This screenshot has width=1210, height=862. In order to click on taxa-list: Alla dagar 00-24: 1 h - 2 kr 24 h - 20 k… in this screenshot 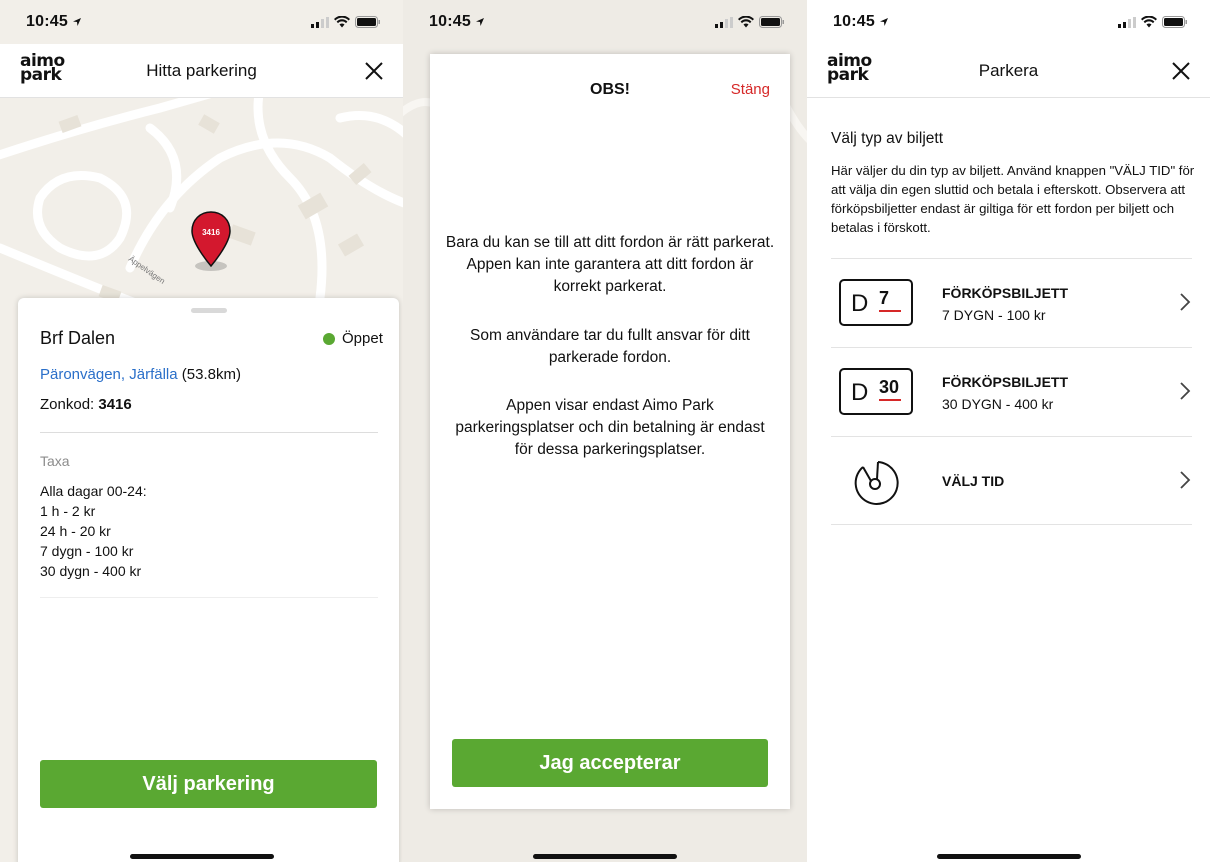, I will do `click(93, 531)`.